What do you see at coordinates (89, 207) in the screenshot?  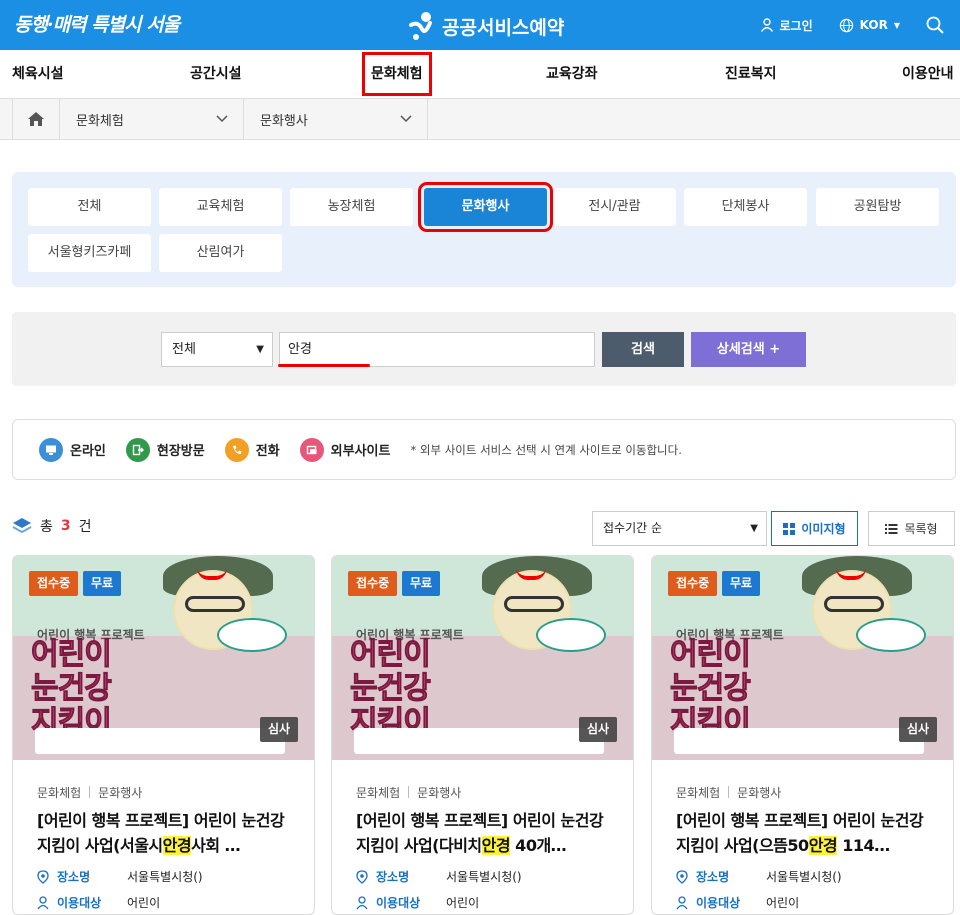 I see `category-all: 전체` at bounding box center [89, 207].